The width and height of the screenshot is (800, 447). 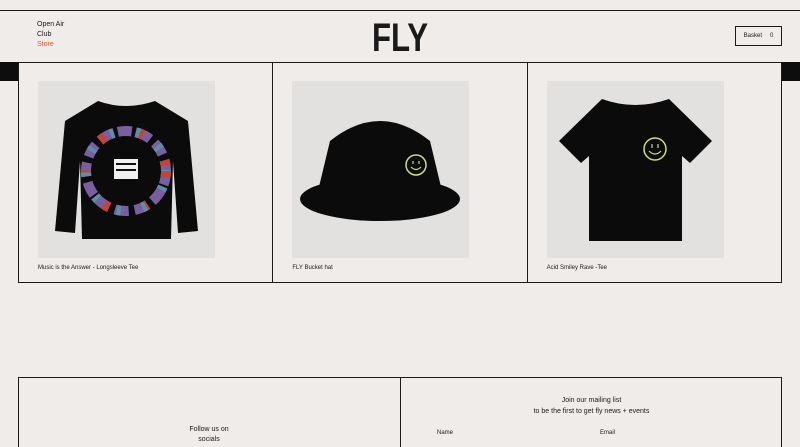 I want to click on fly-logo-mark: FLY, so click(x=400, y=38).